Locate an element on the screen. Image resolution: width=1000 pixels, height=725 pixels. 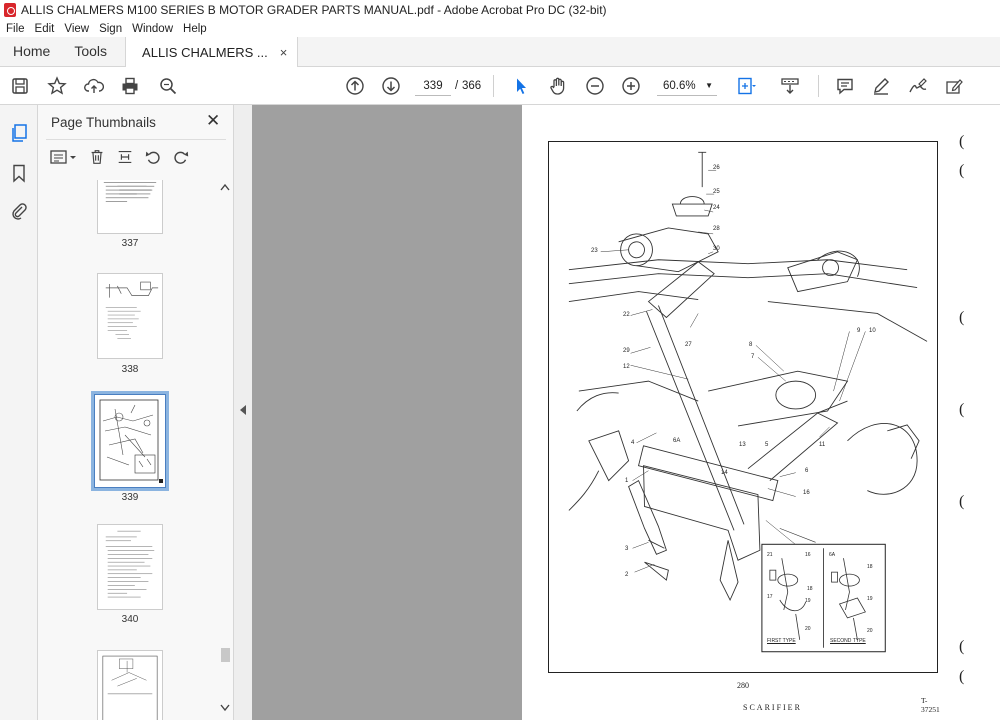
comment-icon is located at coordinates (845, 86).